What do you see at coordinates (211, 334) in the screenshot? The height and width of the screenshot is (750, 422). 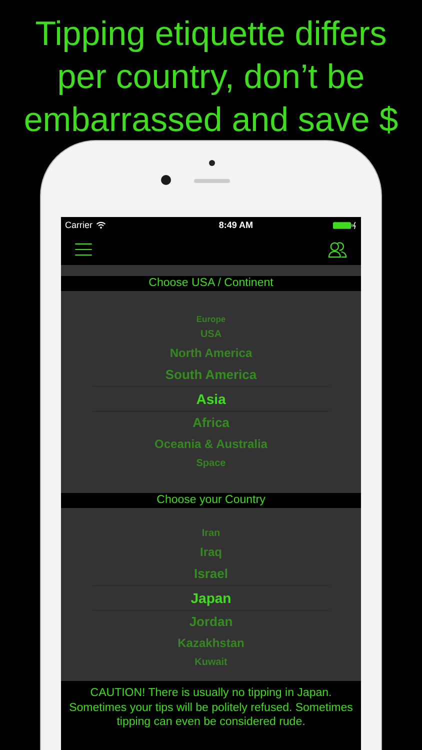 I see `picker-option: USA` at bounding box center [211, 334].